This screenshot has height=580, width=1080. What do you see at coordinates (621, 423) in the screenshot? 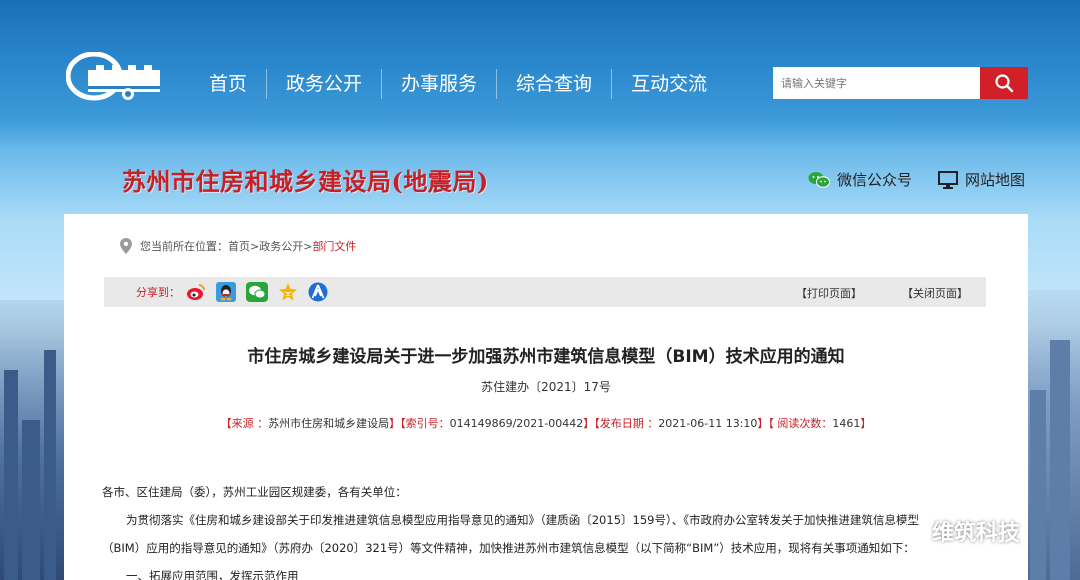
I see `meta-date-label: 】【发布日期 ：` at bounding box center [621, 423].